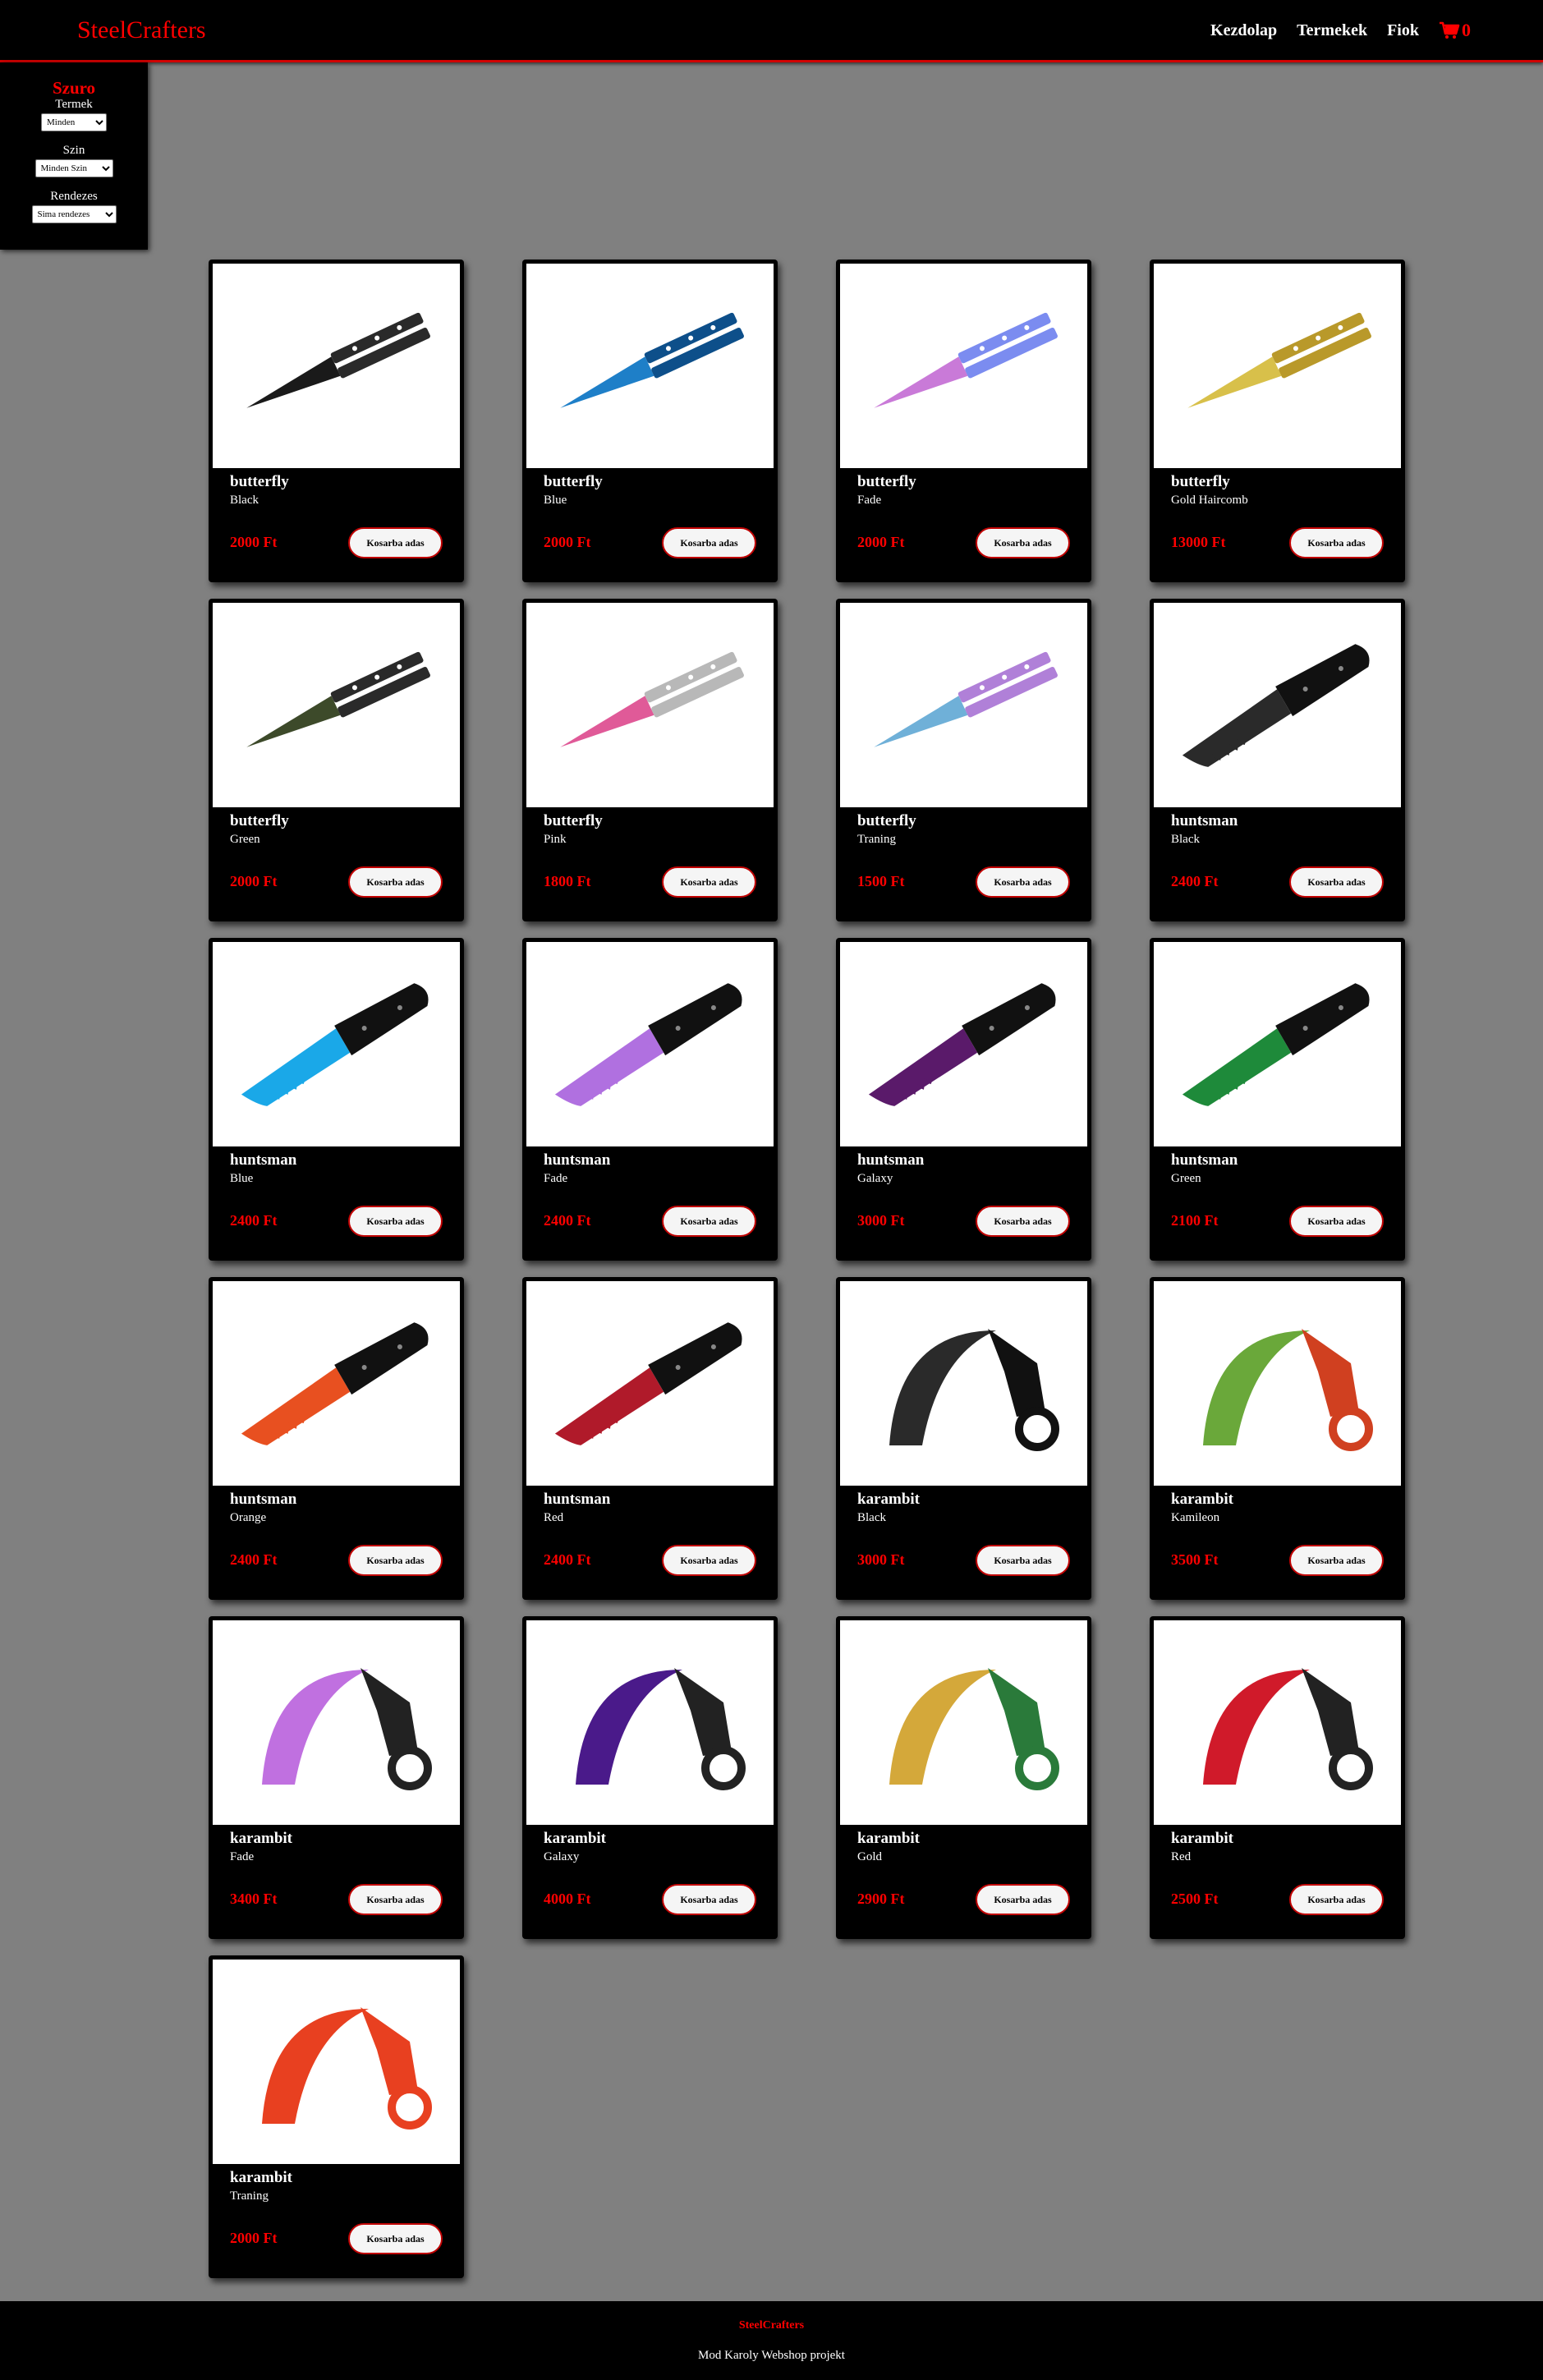  What do you see at coordinates (1243, 30) in the screenshot?
I see `nav-link-kezdolap: Kezdolap` at bounding box center [1243, 30].